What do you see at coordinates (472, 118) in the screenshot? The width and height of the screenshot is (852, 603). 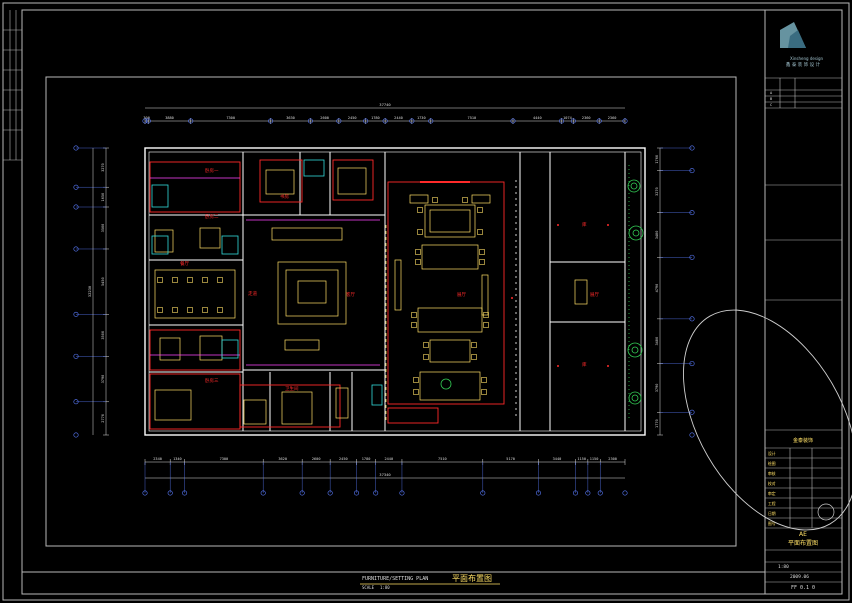 I see `dimension-label: 7510` at bounding box center [472, 118].